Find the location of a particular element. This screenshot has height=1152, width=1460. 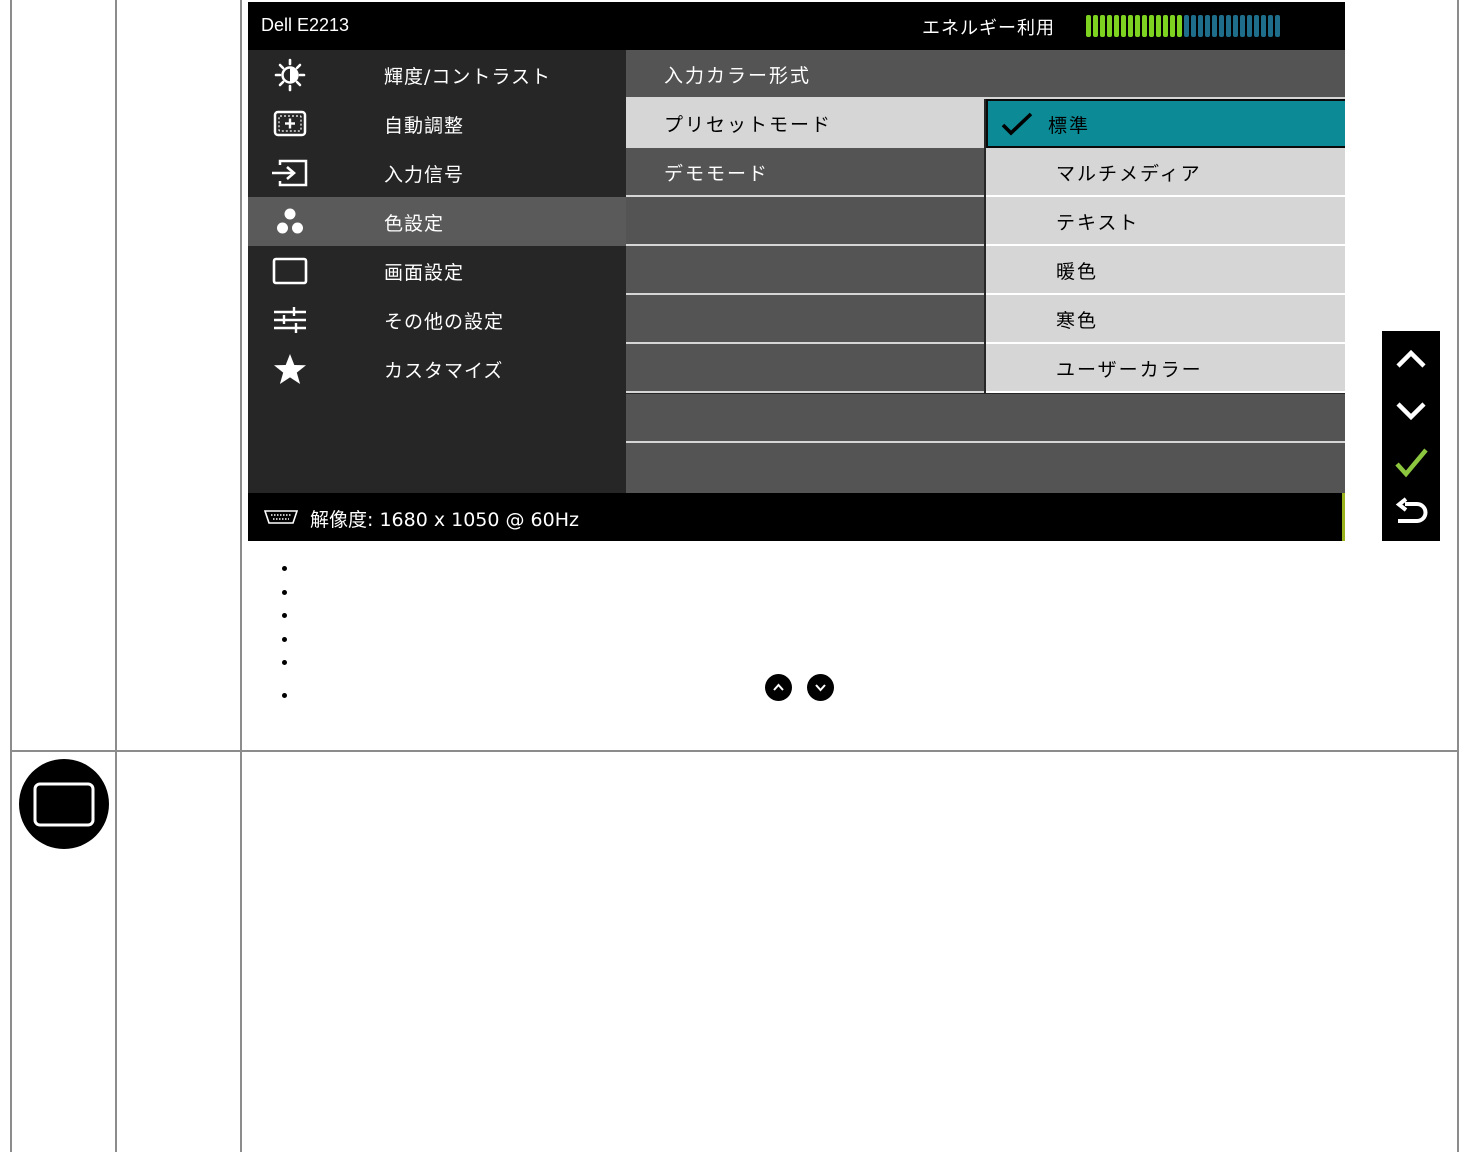

energy-label: エネルギー利用 is located at coordinates (988, 28).